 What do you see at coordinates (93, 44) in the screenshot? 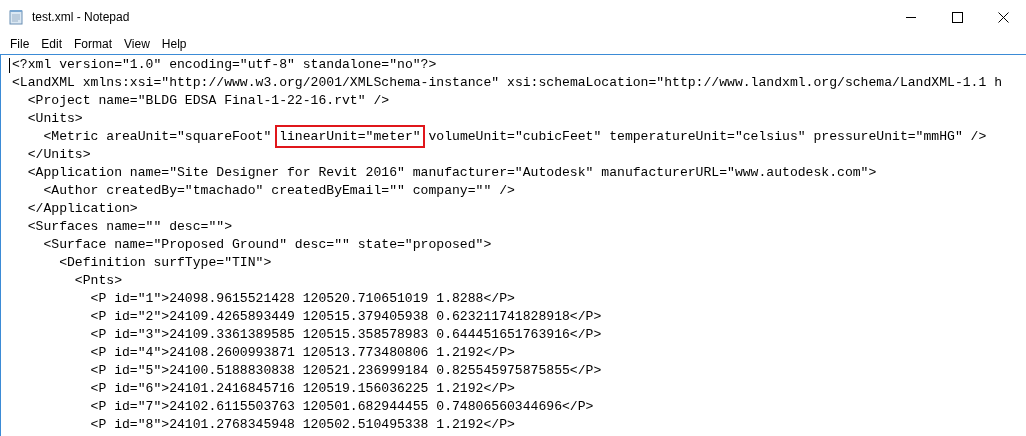
I see `menu-item: Format` at bounding box center [93, 44].